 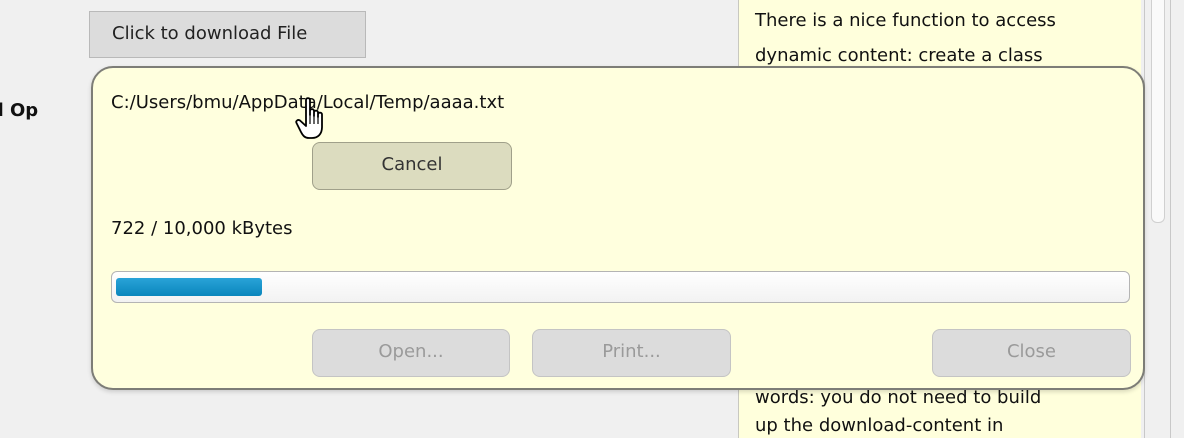 I want to click on info-text-line-1: There is a nice function to access, so click(x=905, y=20).